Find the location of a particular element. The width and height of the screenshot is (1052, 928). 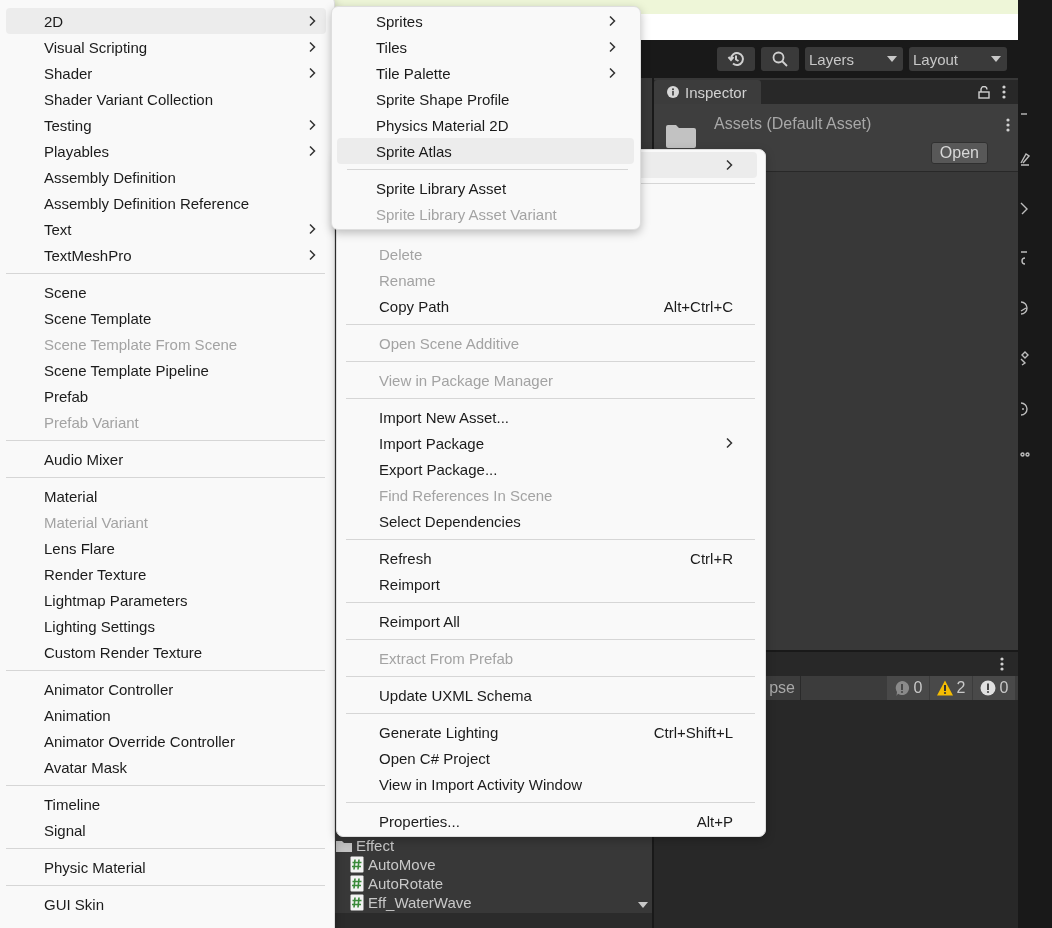

menu-item: Avatar Mask is located at coordinates (166, 767).